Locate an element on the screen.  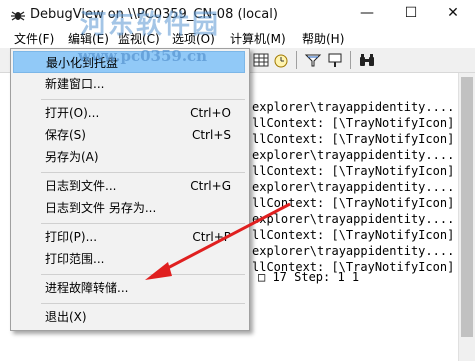
arrow-head is located at coordinates (158, 271).